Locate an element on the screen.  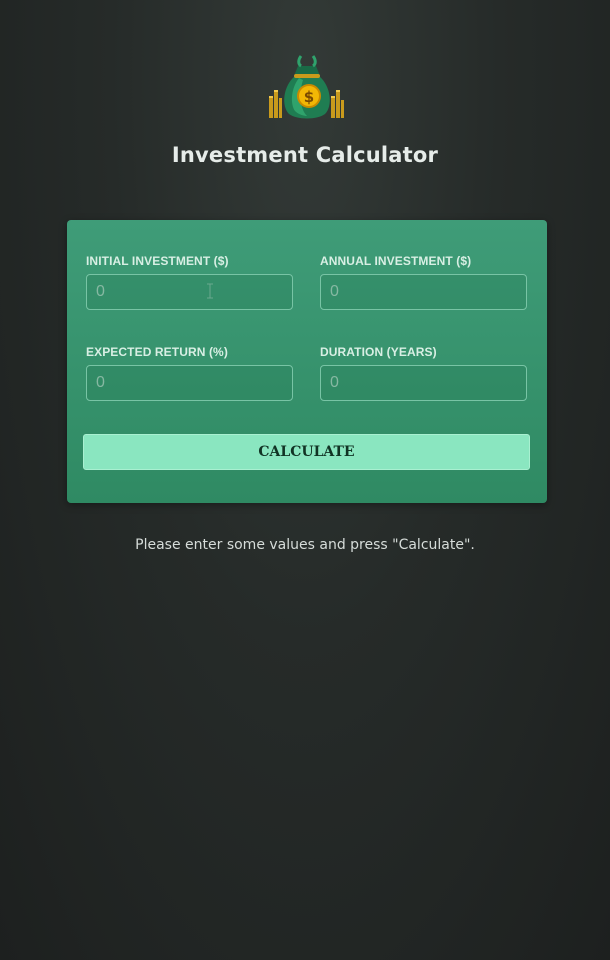
expected-return-input is located at coordinates (189, 383).